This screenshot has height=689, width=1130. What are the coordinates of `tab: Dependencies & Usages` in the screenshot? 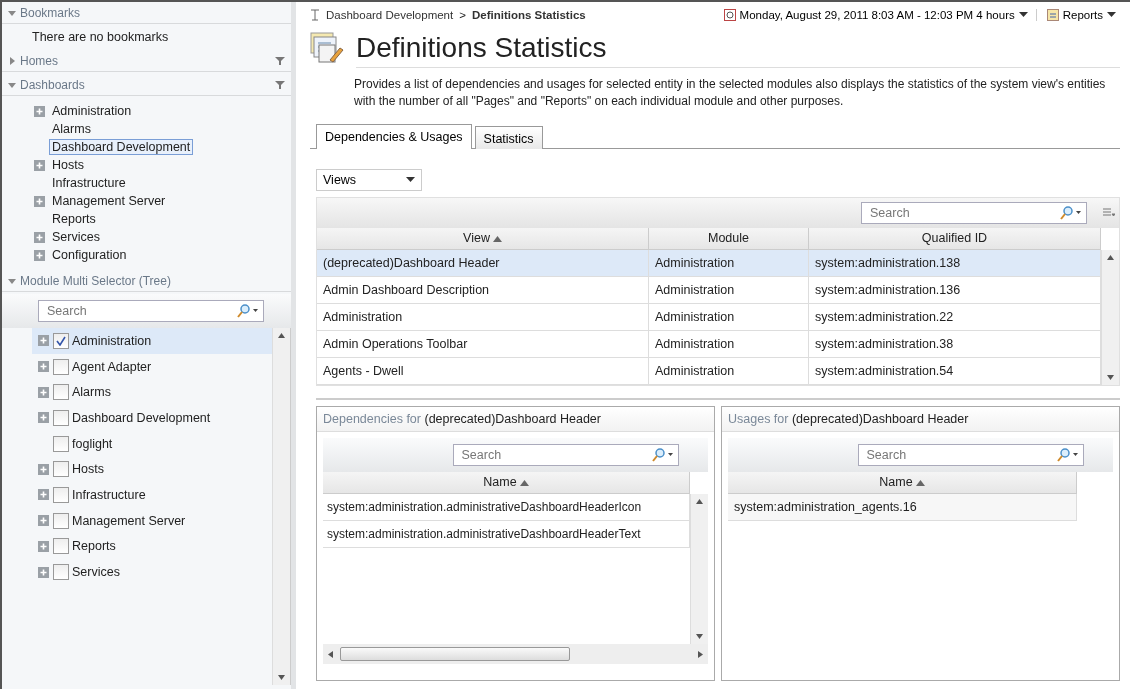 It's located at (394, 136).